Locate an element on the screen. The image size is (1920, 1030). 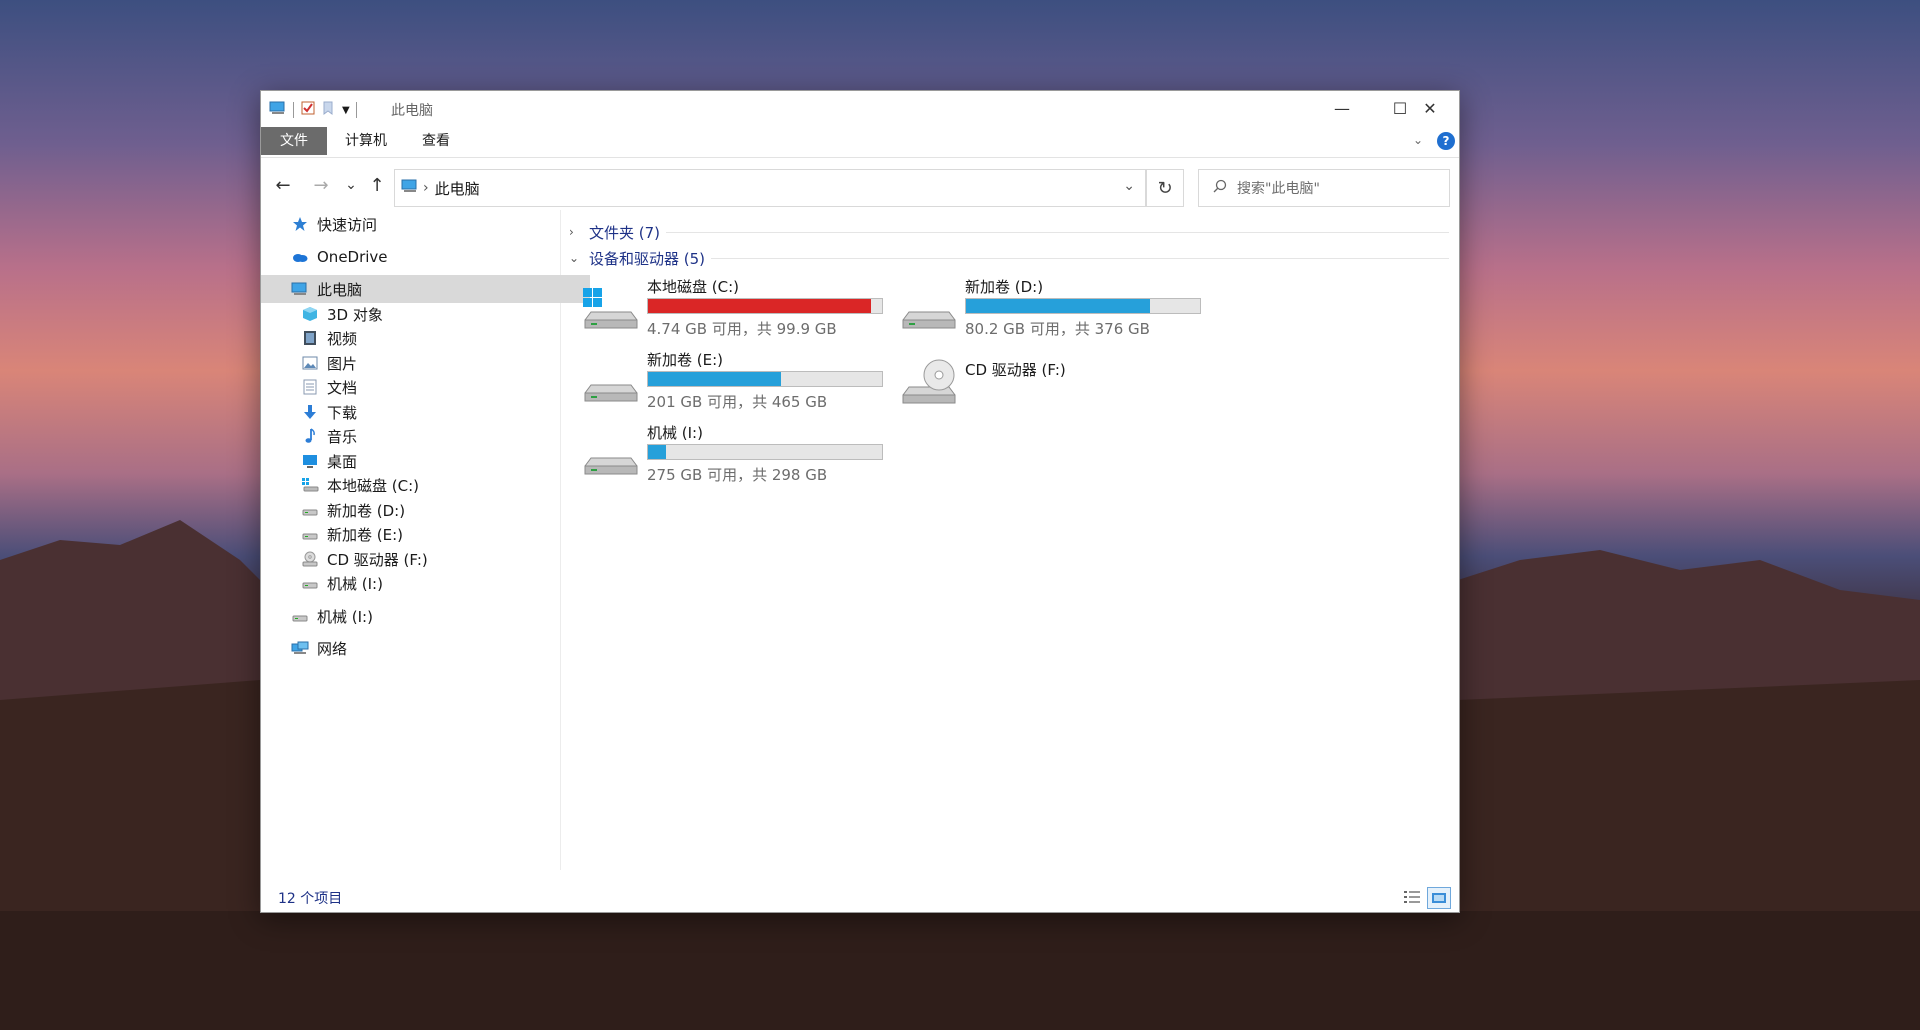
item-count: 12 个项目 is located at coordinates (310, 899).